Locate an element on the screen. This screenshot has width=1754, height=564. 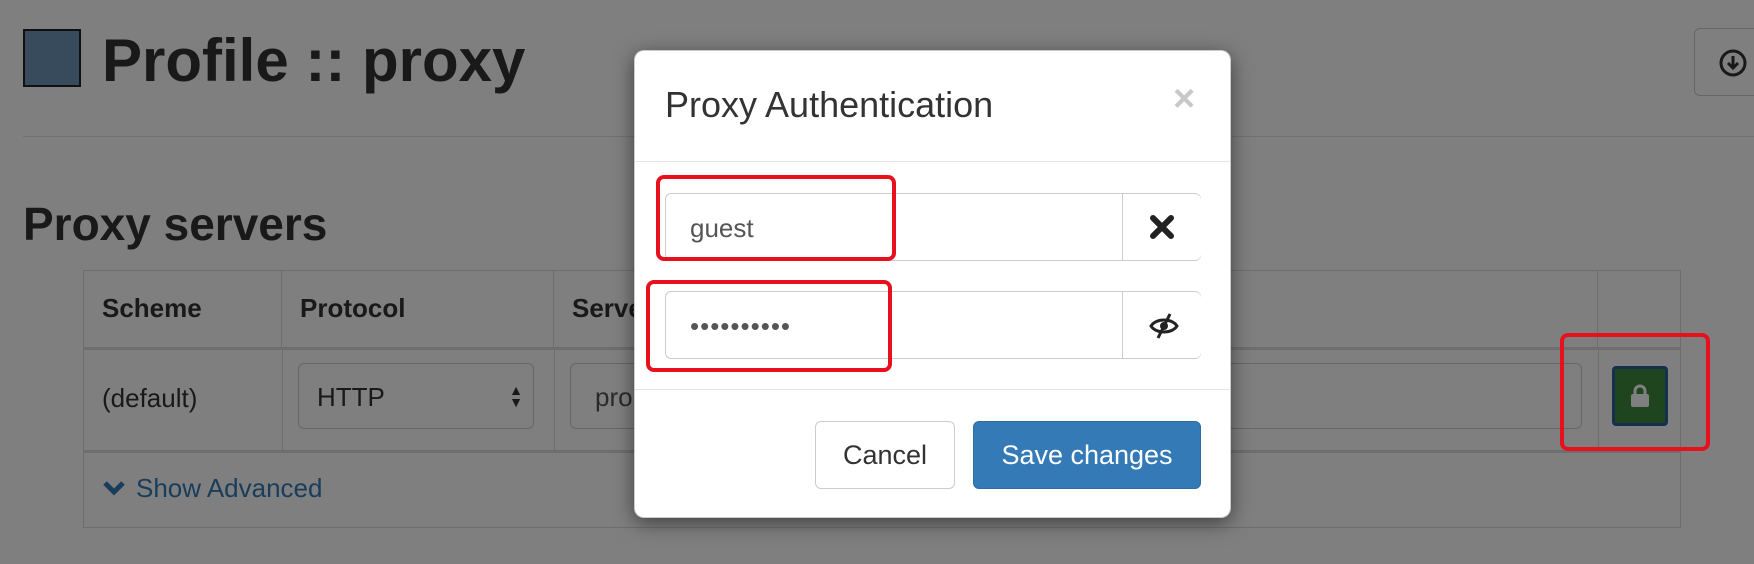
toggle-password-visibility-button is located at coordinates (1161, 325).